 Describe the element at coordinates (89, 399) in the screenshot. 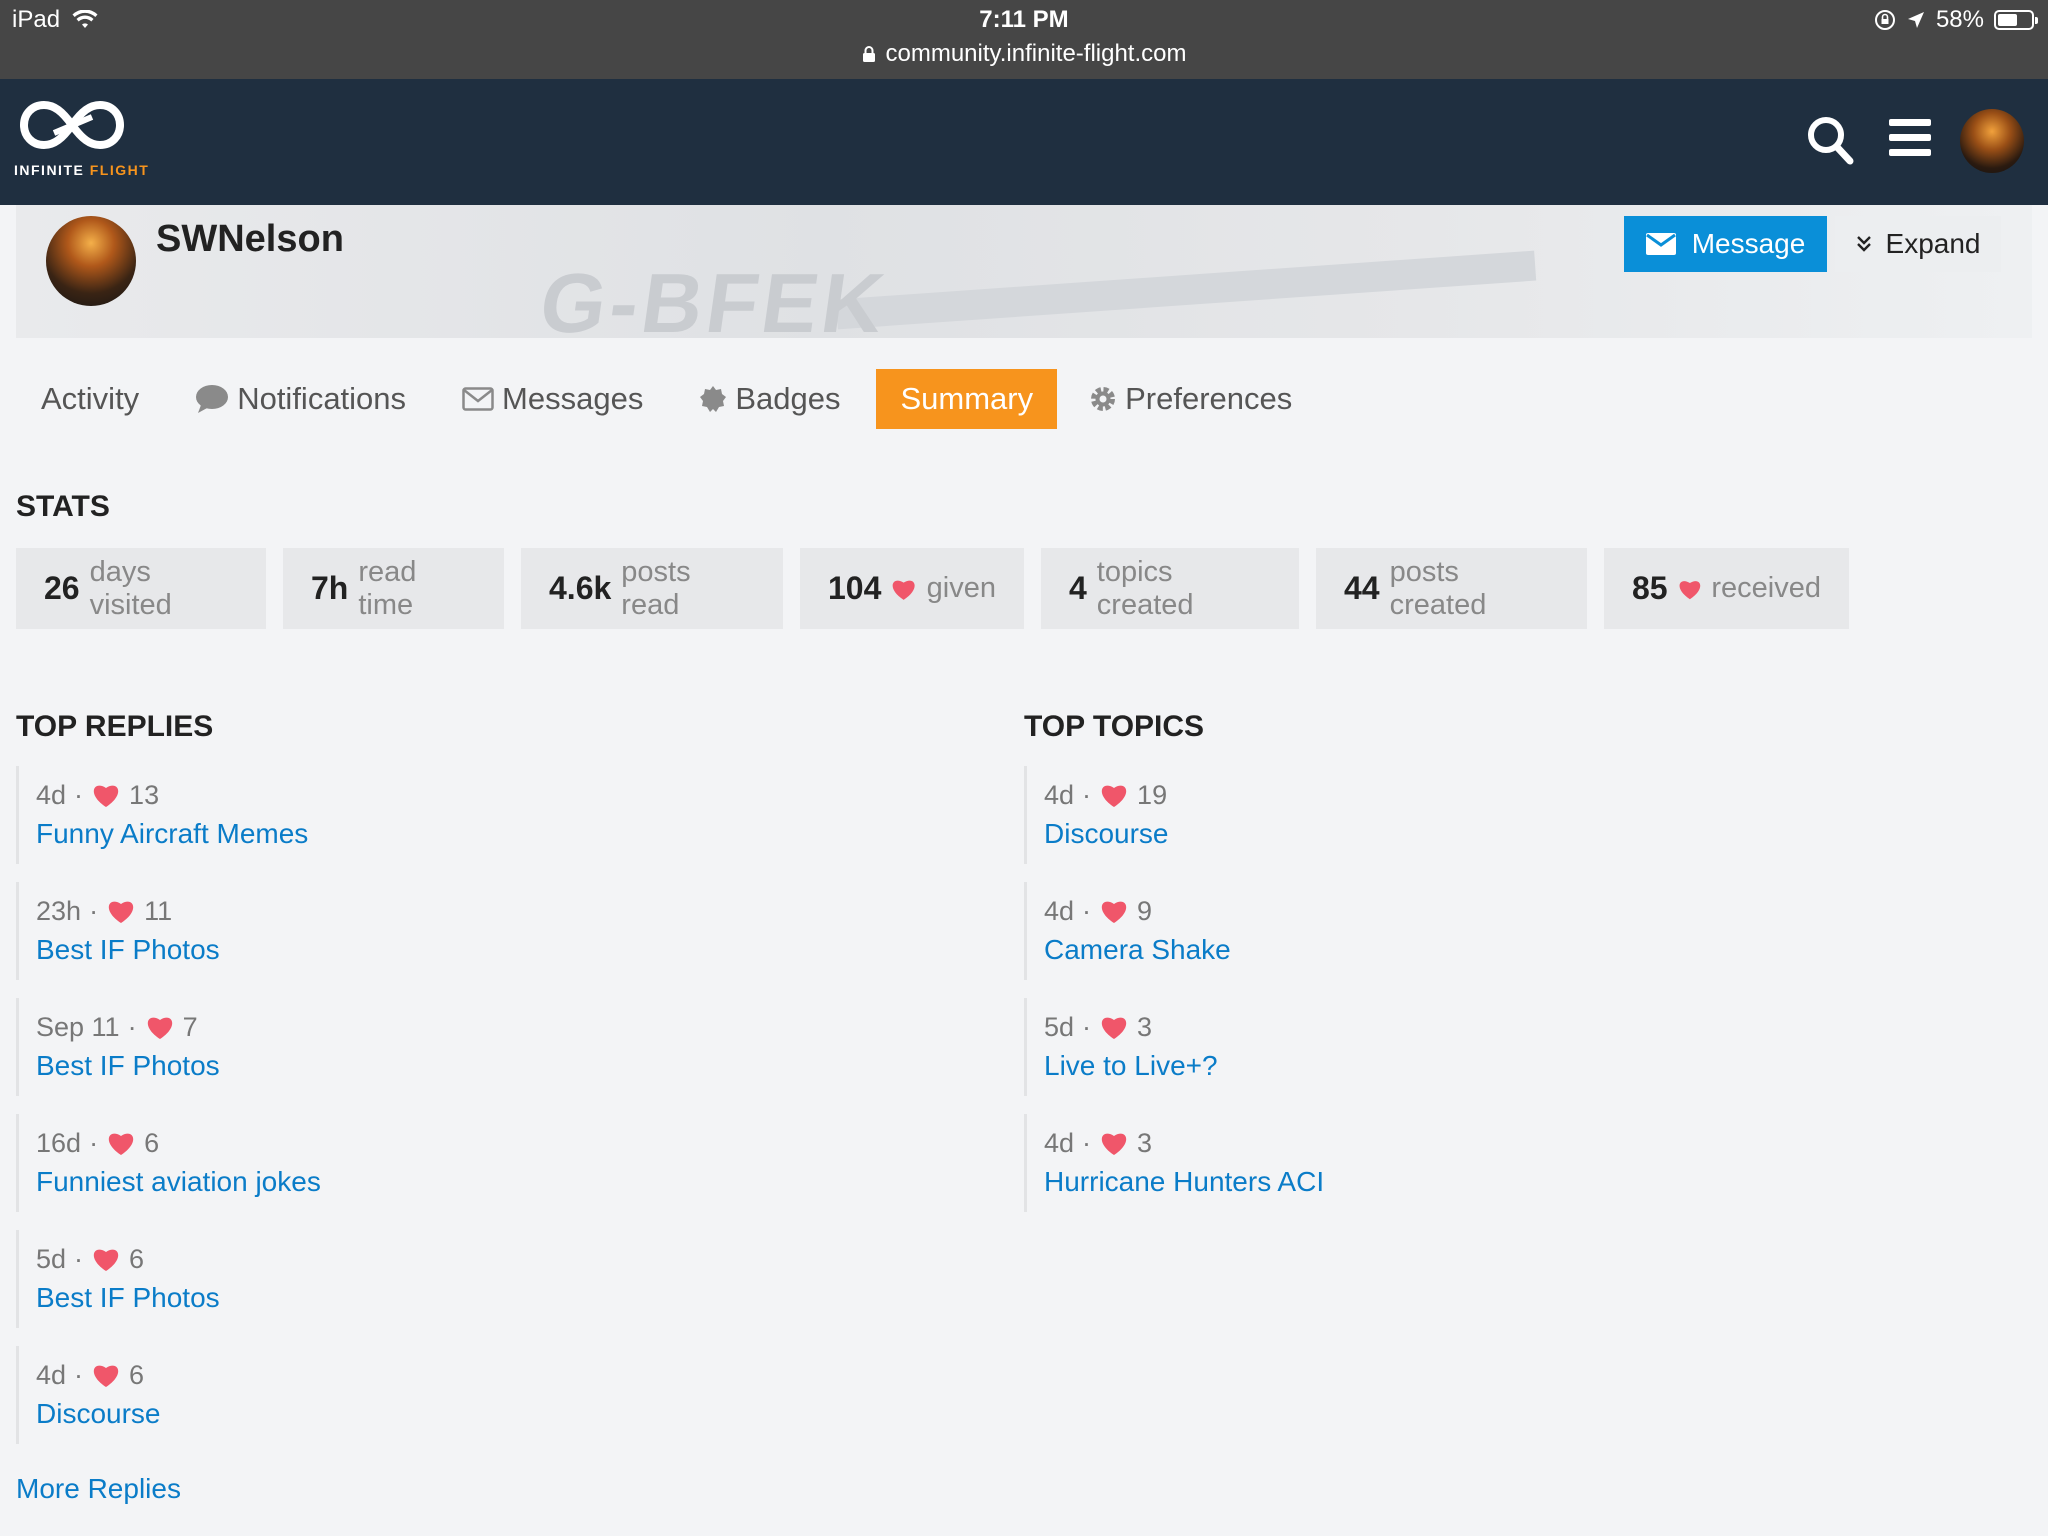

I see `tab-activity: Activity` at that location.